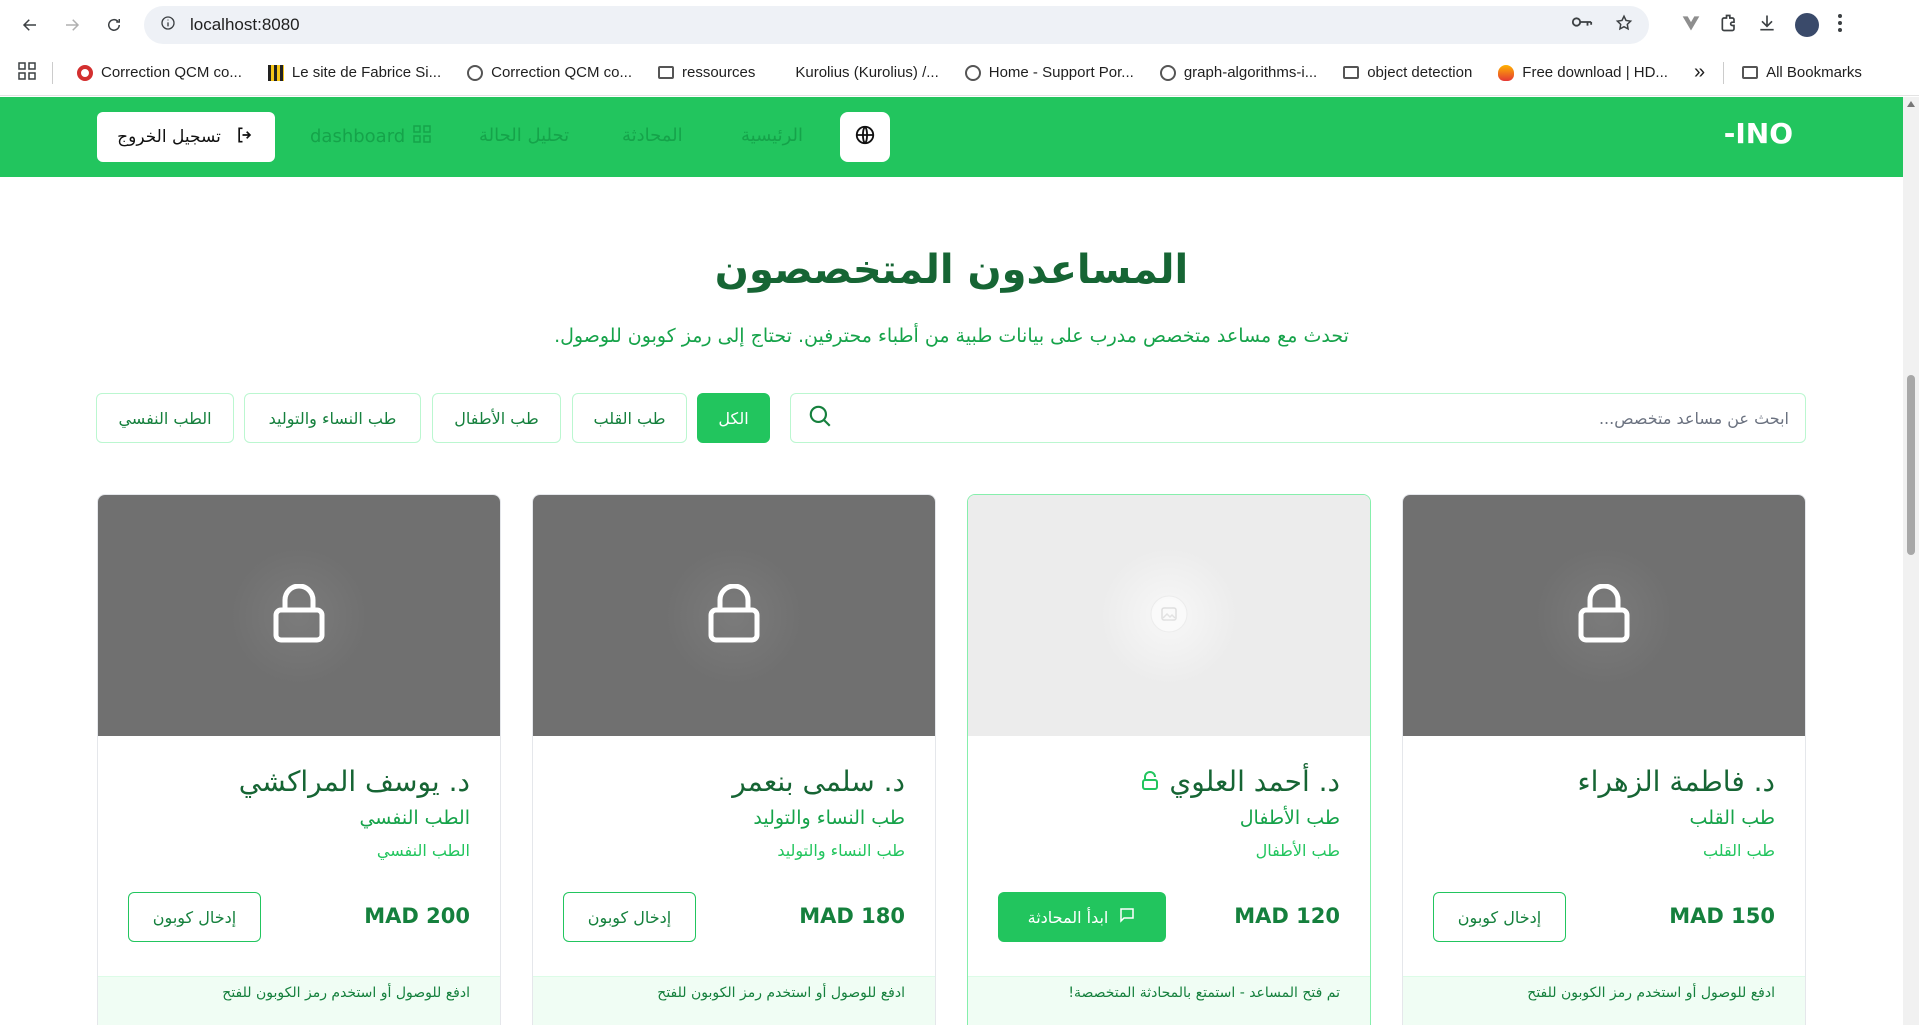 The width and height of the screenshot is (1919, 1025). What do you see at coordinates (1506, 72) in the screenshot?
I see `fire-icon` at bounding box center [1506, 72].